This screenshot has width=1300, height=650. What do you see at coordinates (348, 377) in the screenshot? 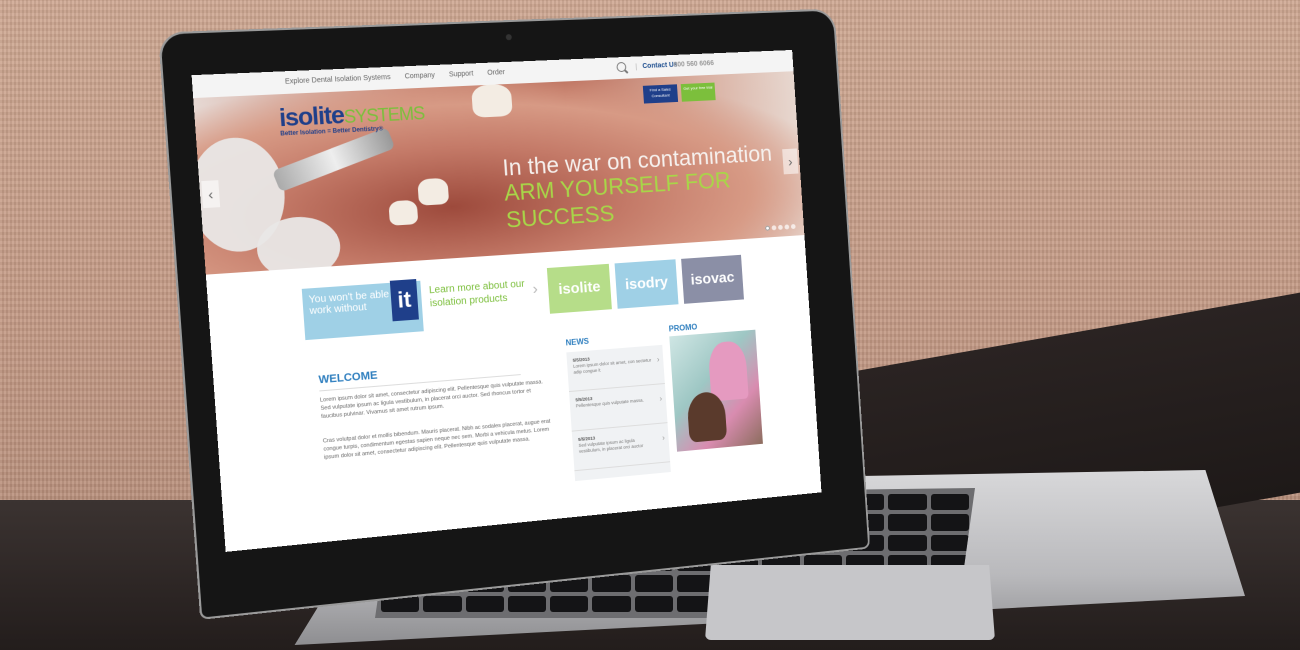
I see `welcome-title: WELCOME` at bounding box center [348, 377].